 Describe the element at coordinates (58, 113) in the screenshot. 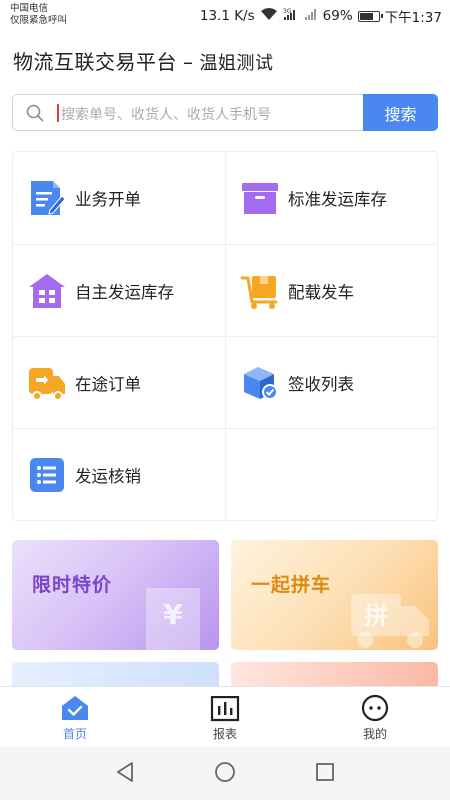

I see `text-cursor` at that location.